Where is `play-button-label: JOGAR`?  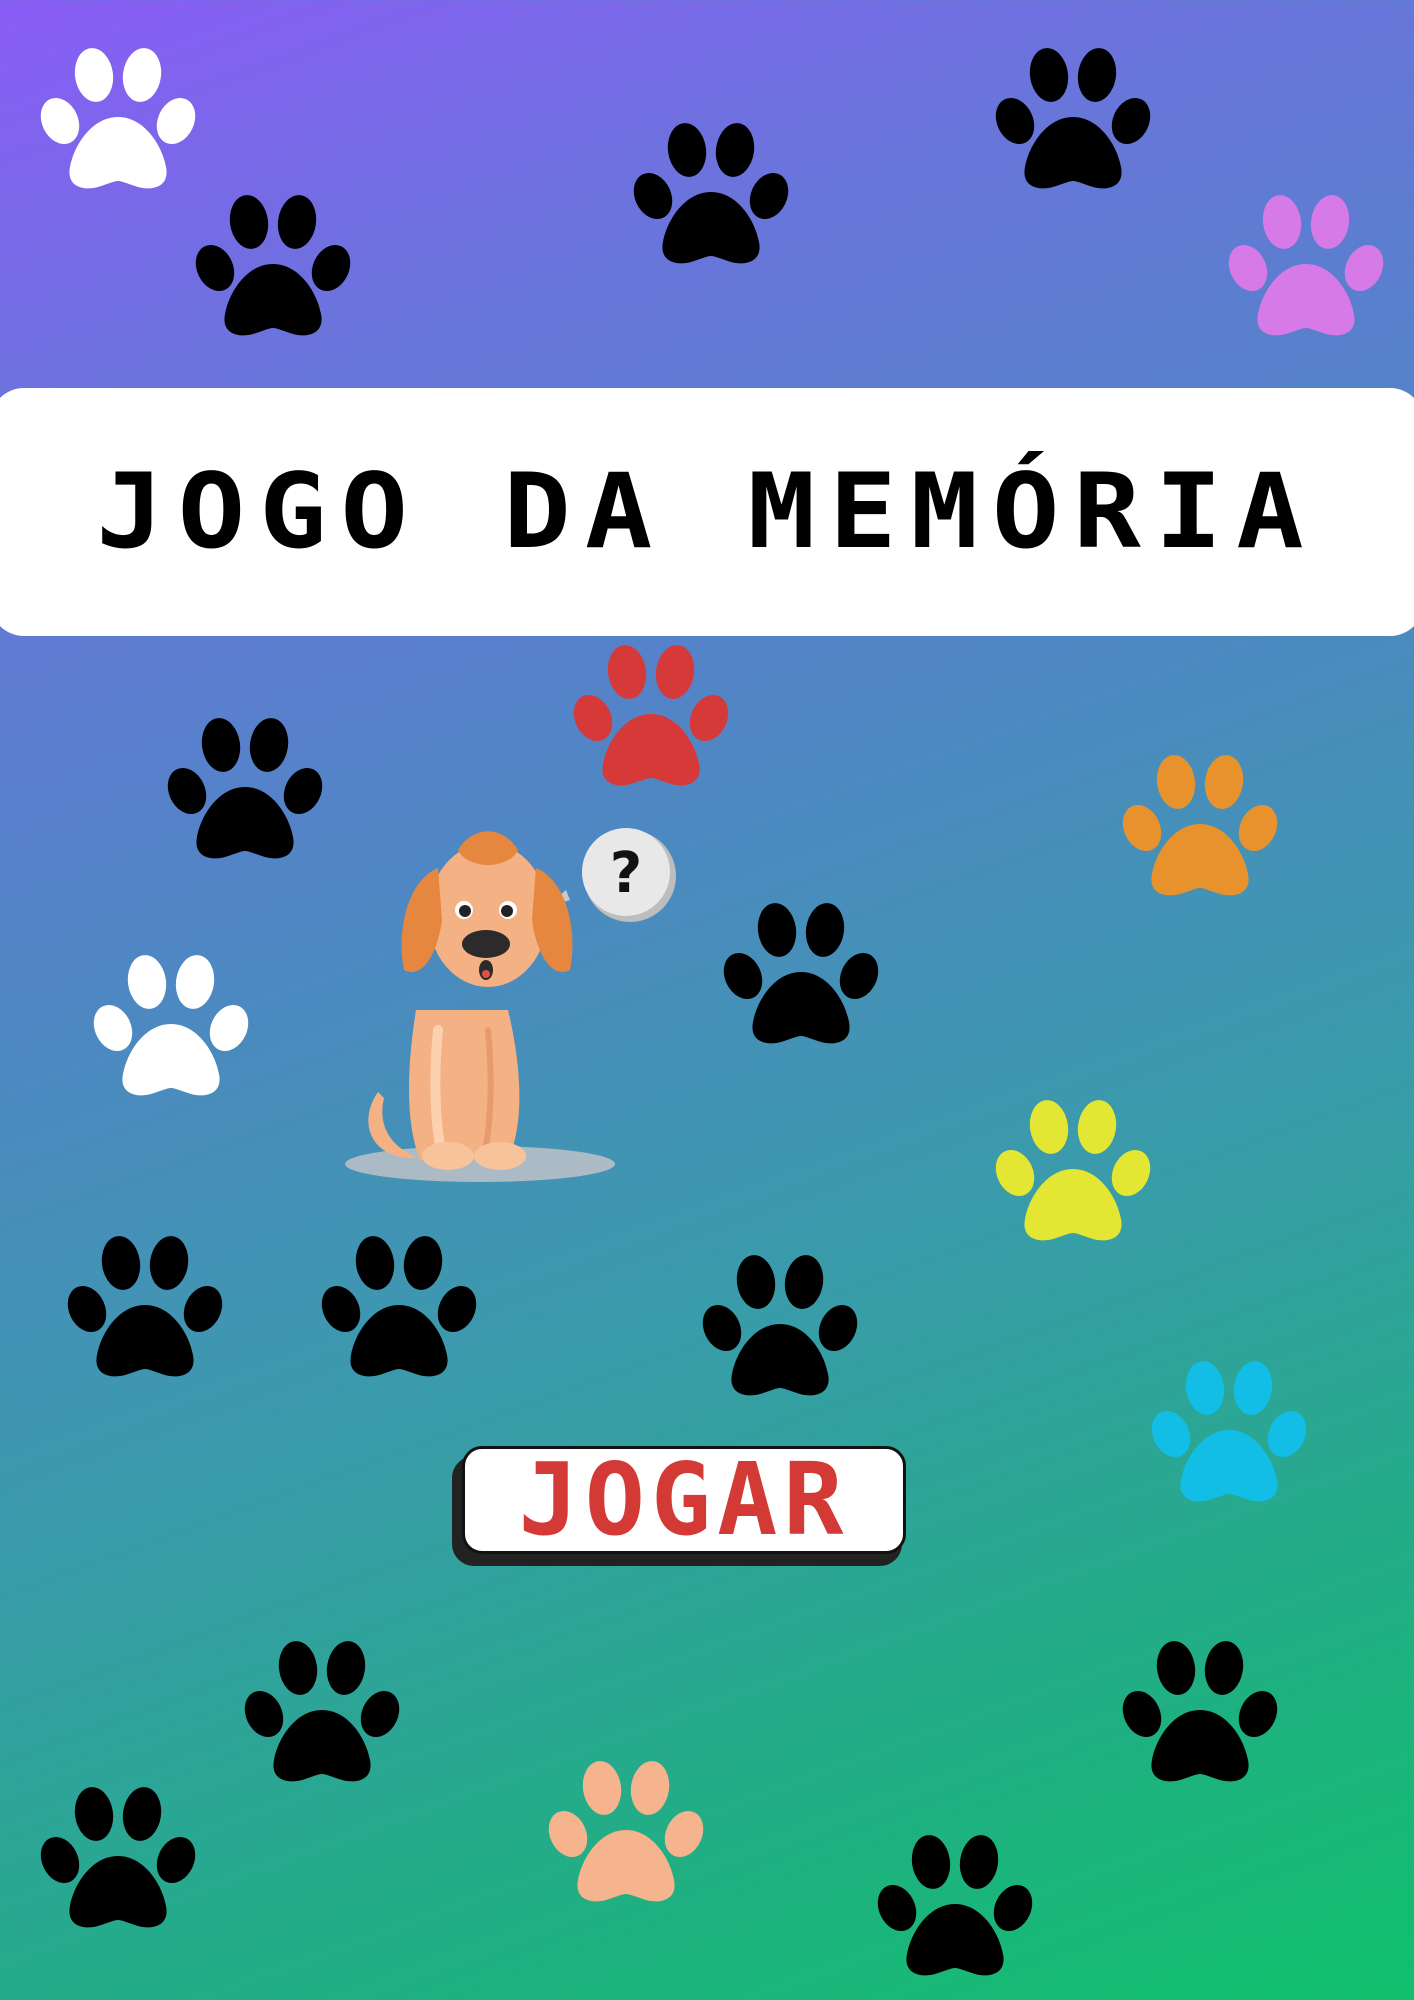 play-button-label: JOGAR is located at coordinates (684, 1499).